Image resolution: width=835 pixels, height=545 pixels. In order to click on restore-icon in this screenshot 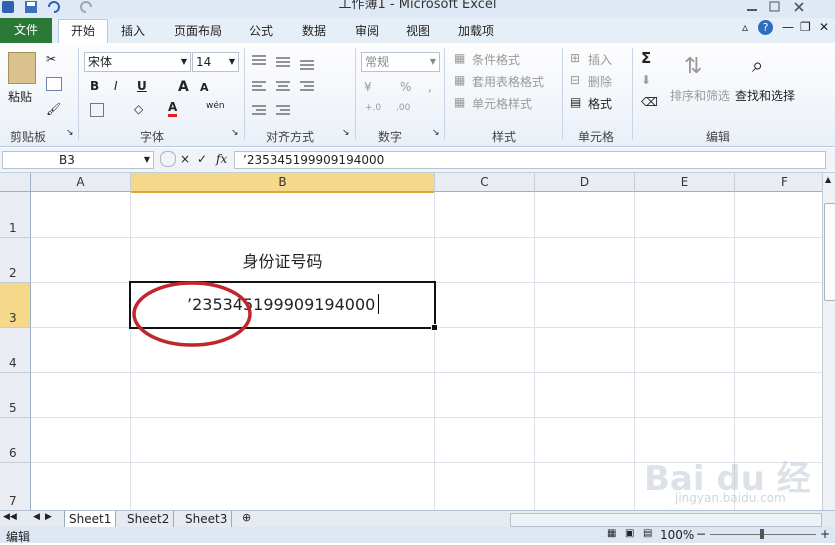, I will do `click(775, 7)`.